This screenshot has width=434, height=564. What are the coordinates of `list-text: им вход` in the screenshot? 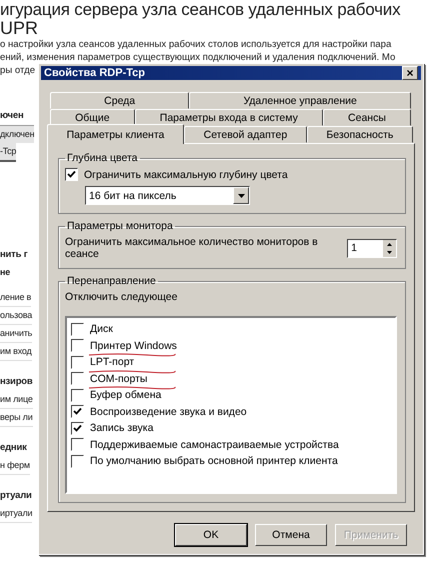 It's located at (16, 352).